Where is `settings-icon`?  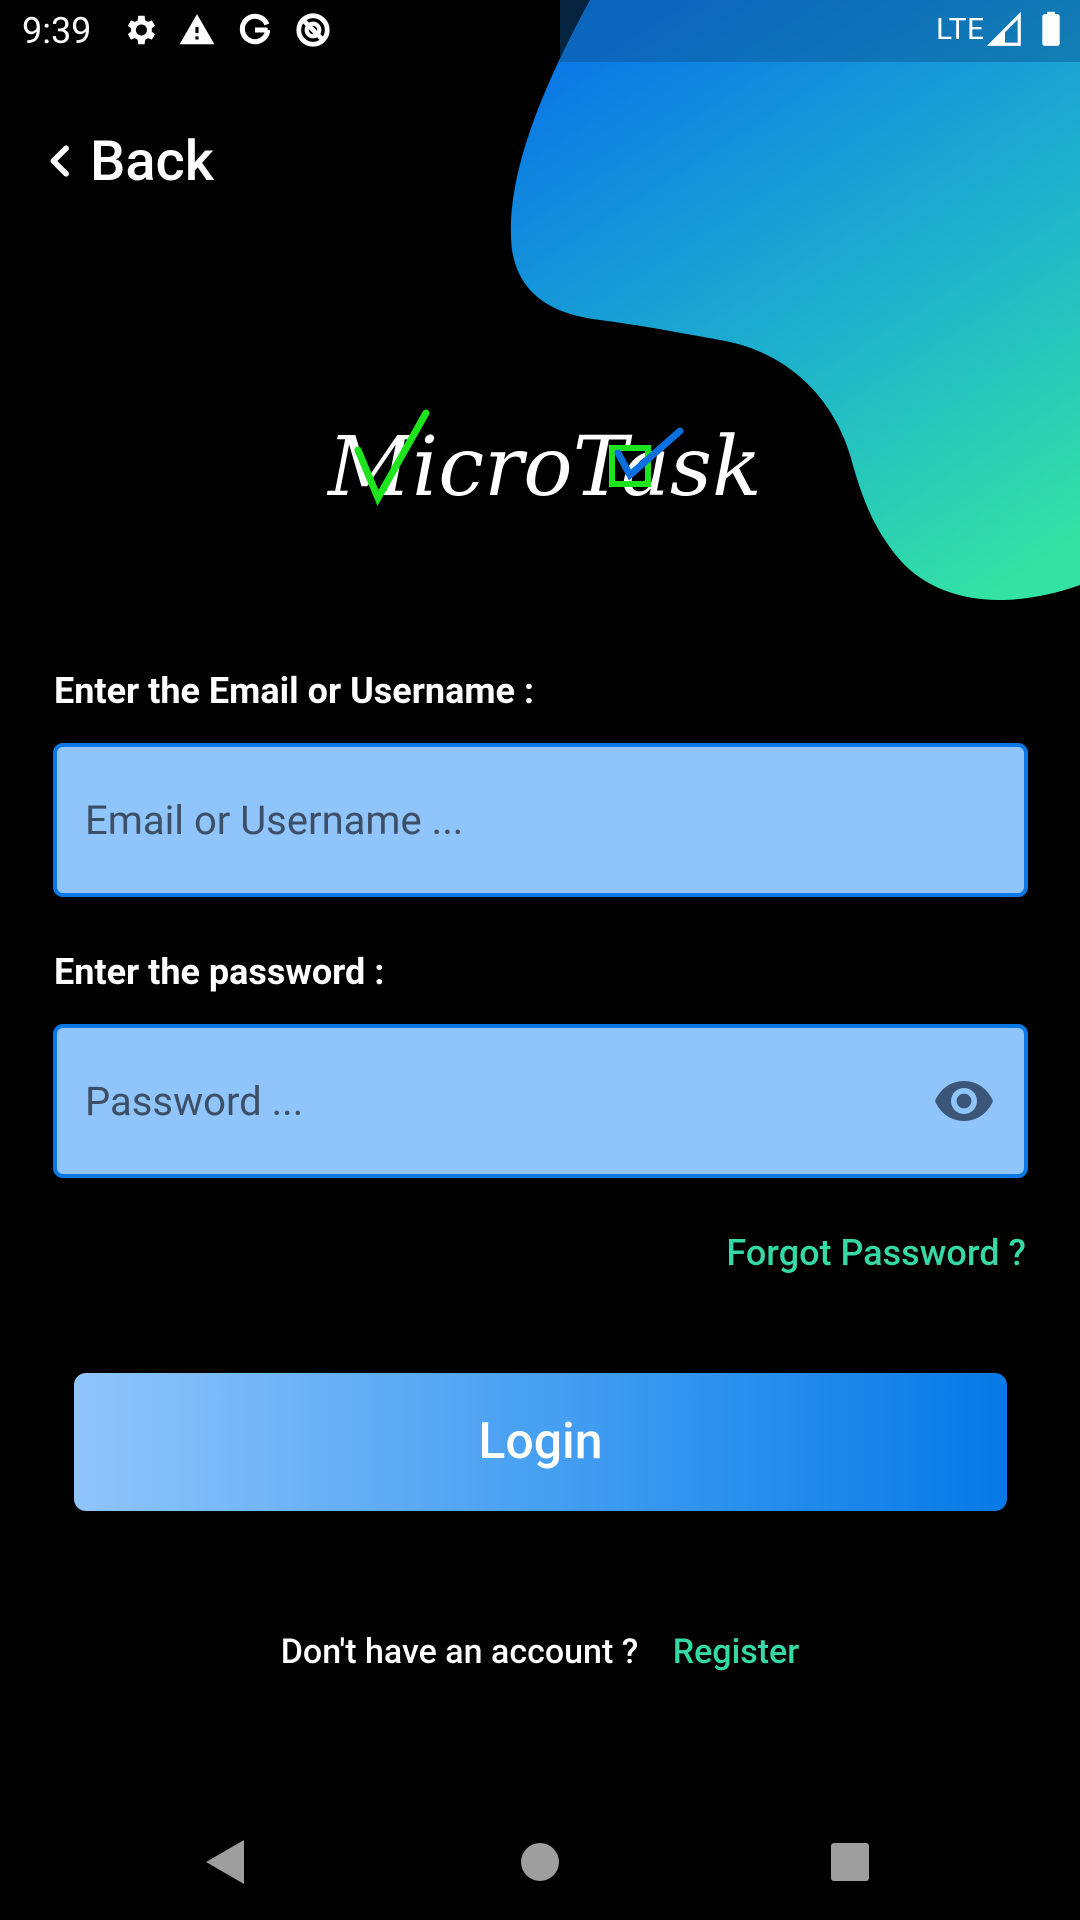
settings-icon is located at coordinates (141, 30).